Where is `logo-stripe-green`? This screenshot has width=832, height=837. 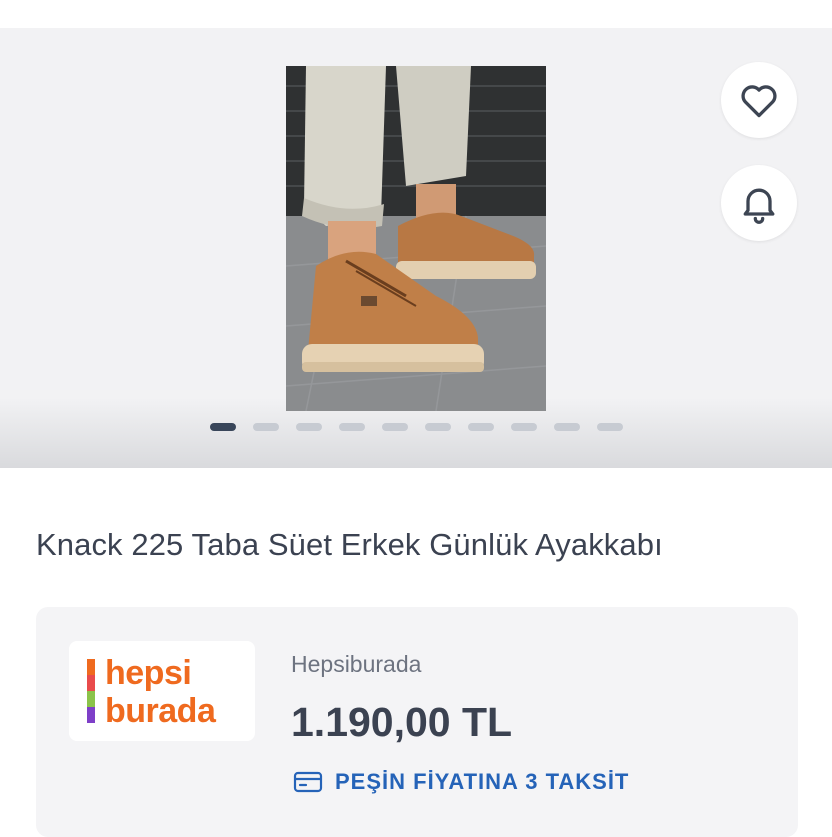 logo-stripe-green is located at coordinates (91, 699).